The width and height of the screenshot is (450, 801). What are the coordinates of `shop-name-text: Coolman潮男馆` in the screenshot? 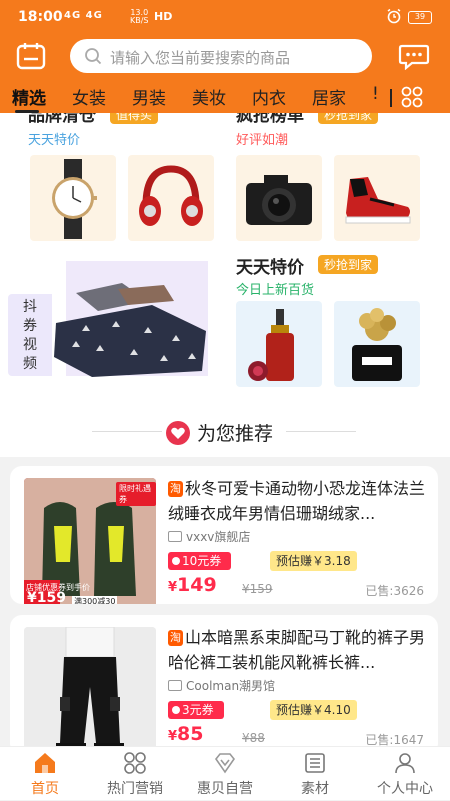 It's located at (231, 686).